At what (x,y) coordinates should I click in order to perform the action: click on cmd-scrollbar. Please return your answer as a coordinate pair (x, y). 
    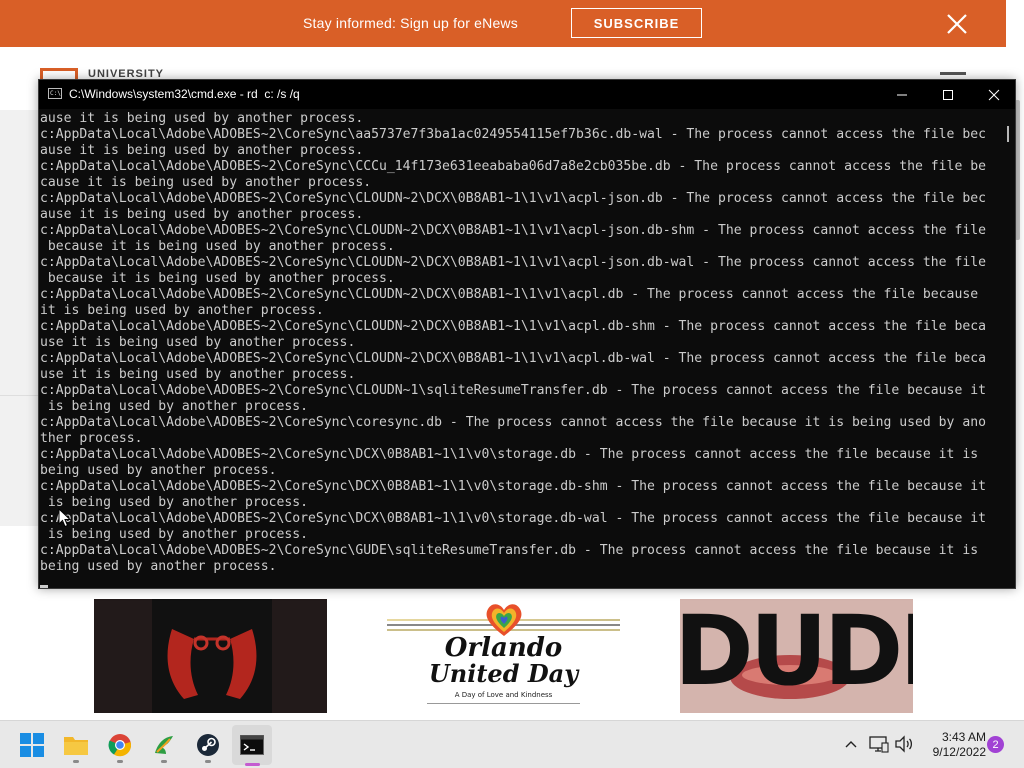
    Looking at the image, I should click on (1008, 348).